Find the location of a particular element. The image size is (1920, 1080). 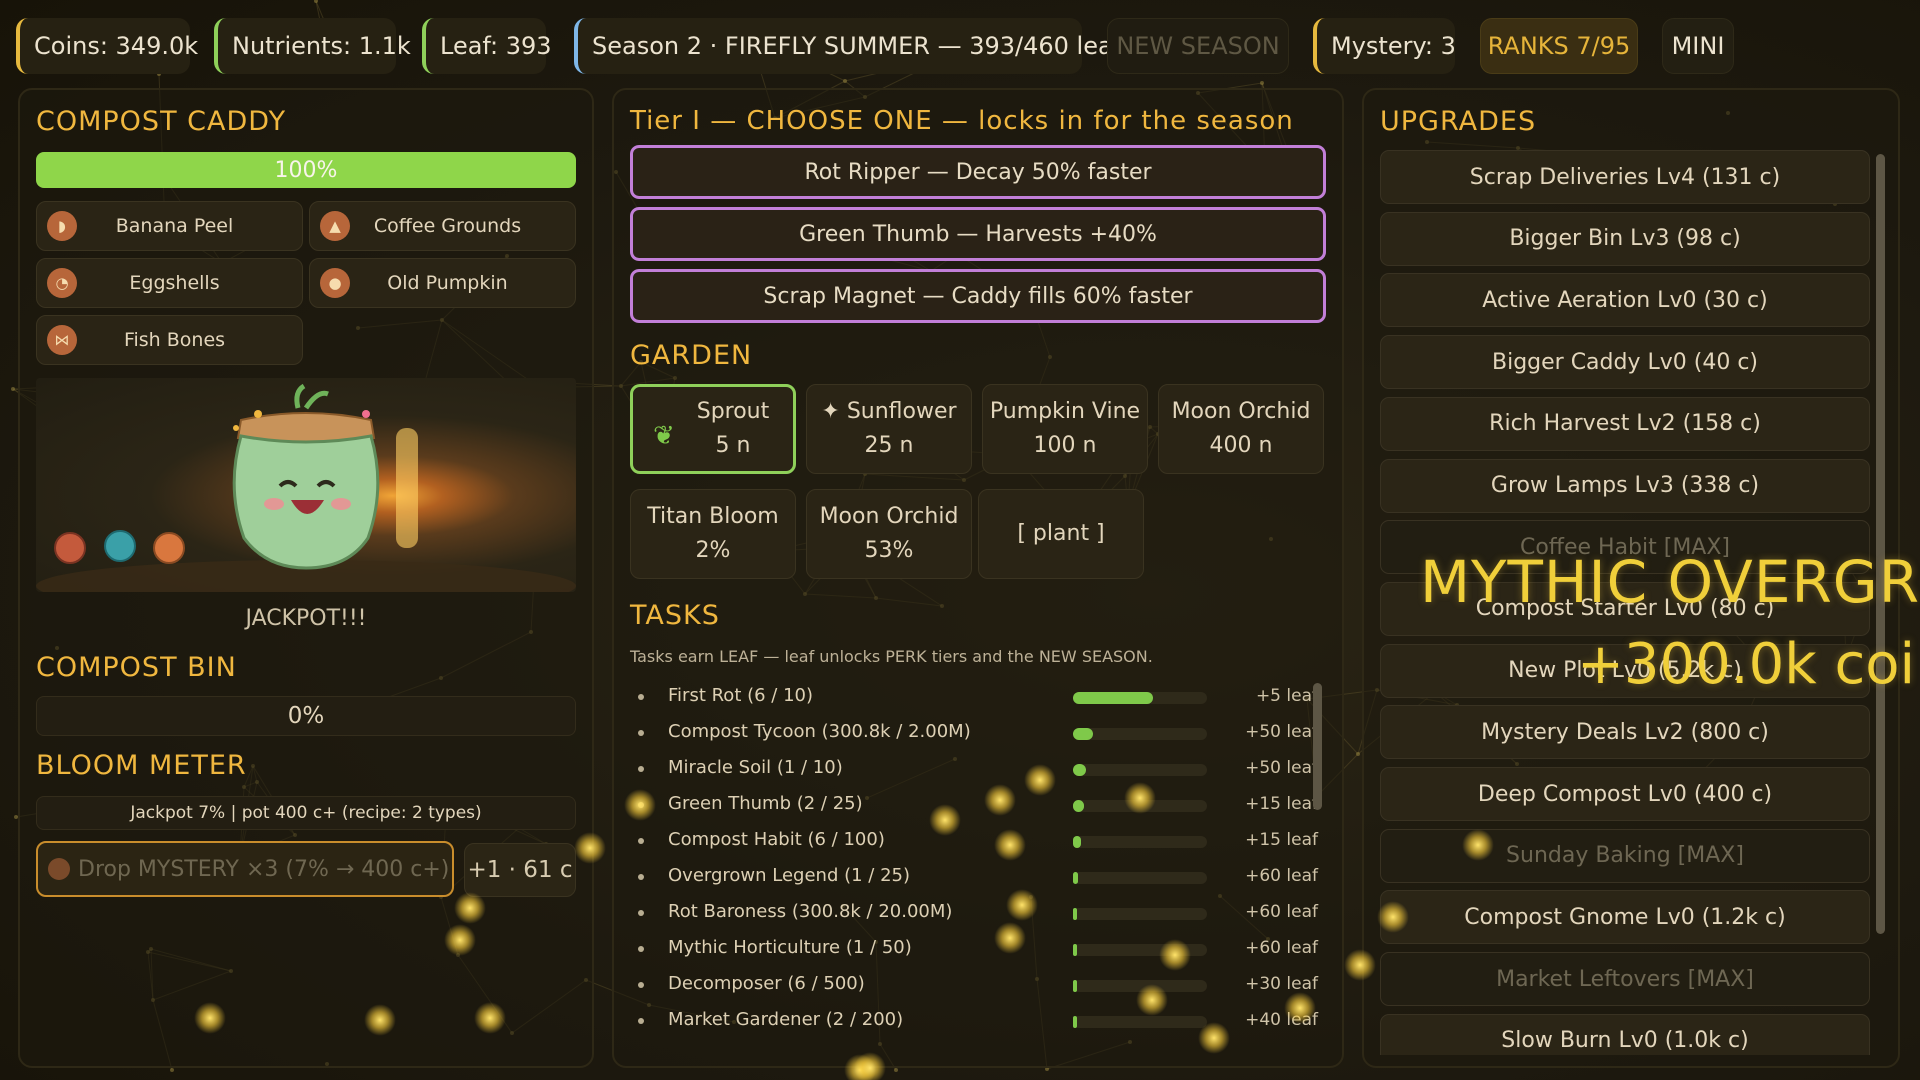

upgrade-button: Slow Burn Lv0 (1.0k c) is located at coordinates (1625, 1034).